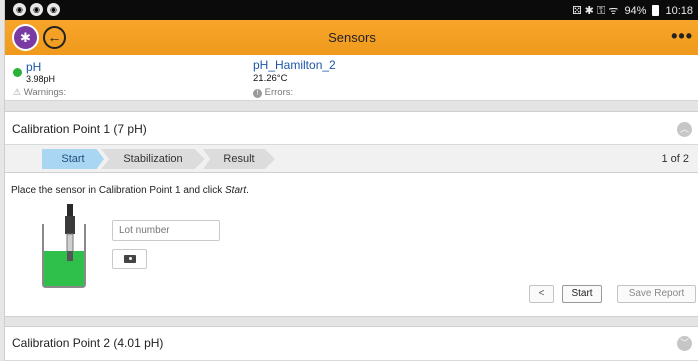 This screenshot has height=361, width=698. Describe the element at coordinates (541, 294) in the screenshot. I see `previous-button: <` at that location.